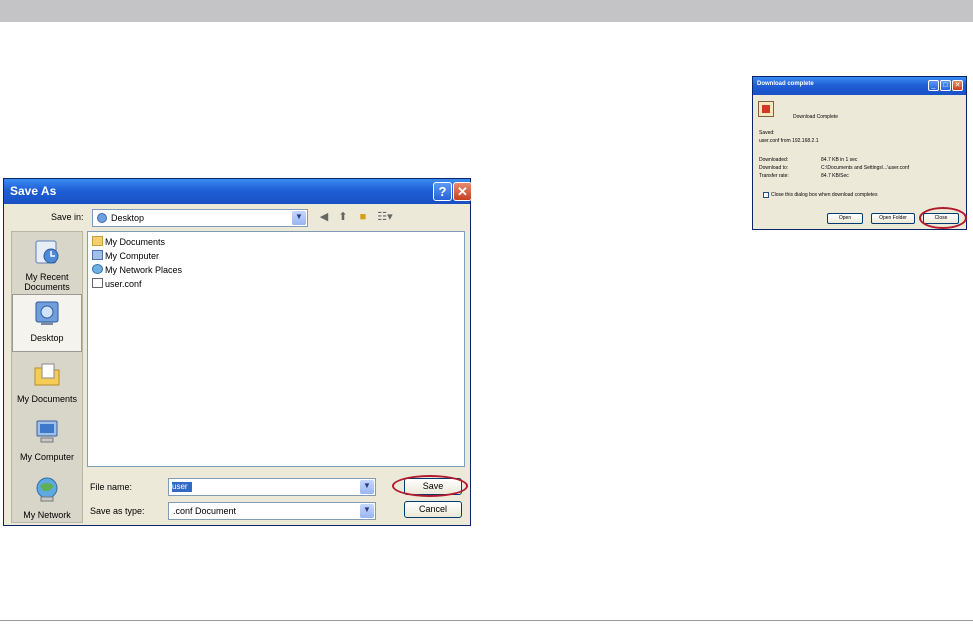  I want to click on download-heading: Download Complete, so click(816, 117).